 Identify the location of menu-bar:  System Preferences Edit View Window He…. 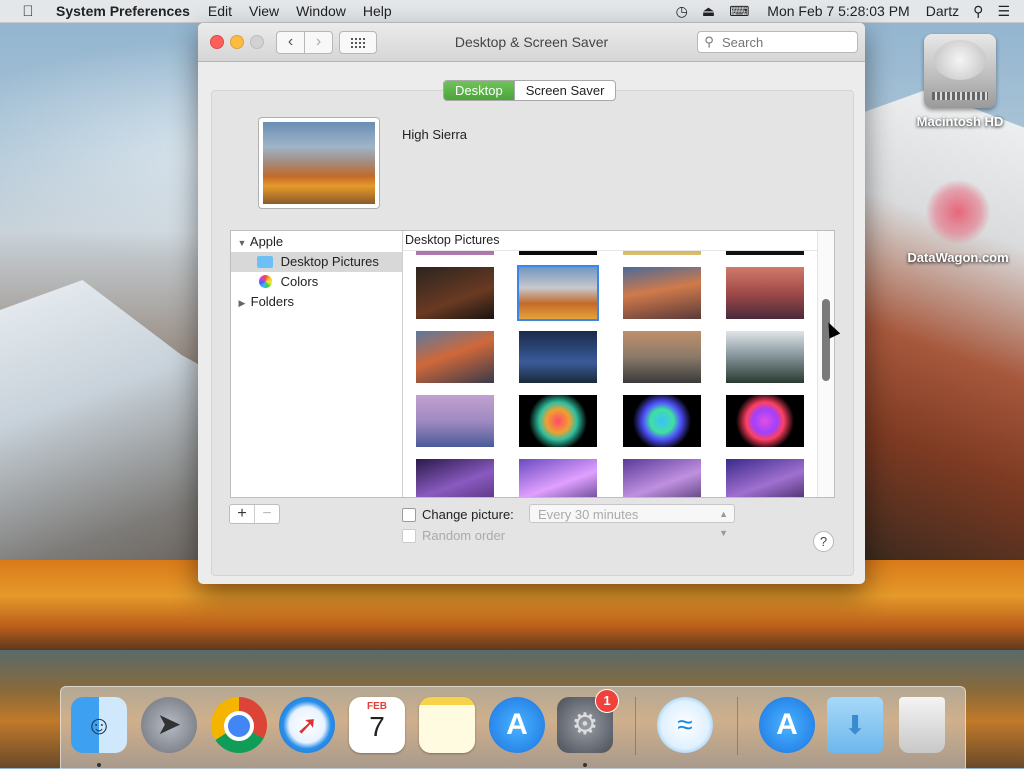
(512, 11).